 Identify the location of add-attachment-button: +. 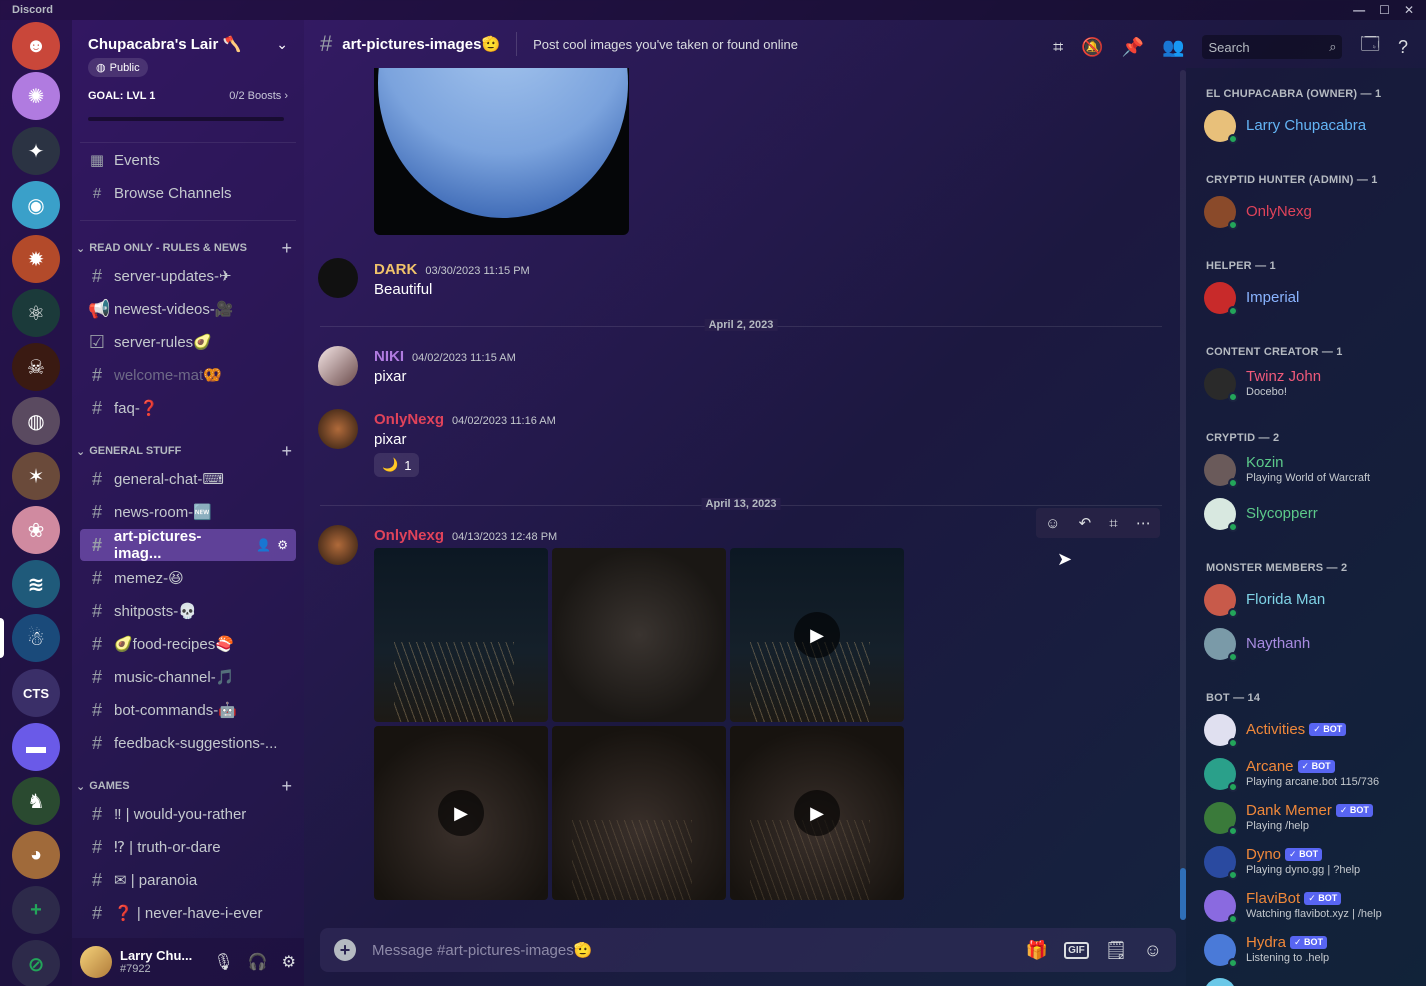
(345, 950).